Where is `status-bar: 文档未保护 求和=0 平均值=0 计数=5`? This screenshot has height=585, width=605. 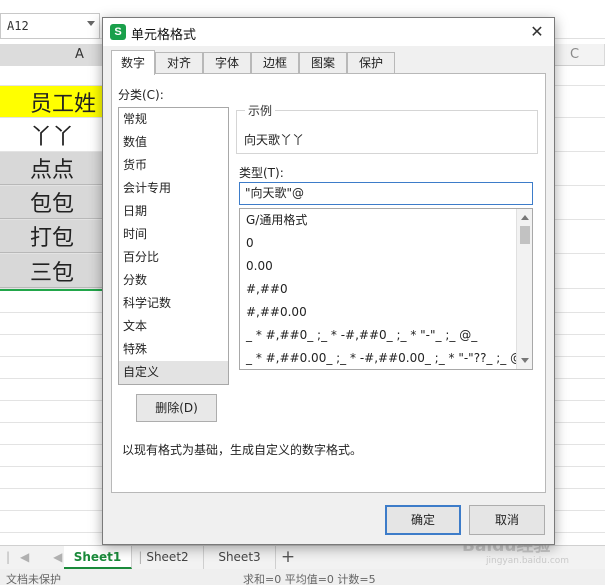
status-bar: 文档未保护 求和=0 平均值=0 计数=5 is located at coordinates (302, 577).